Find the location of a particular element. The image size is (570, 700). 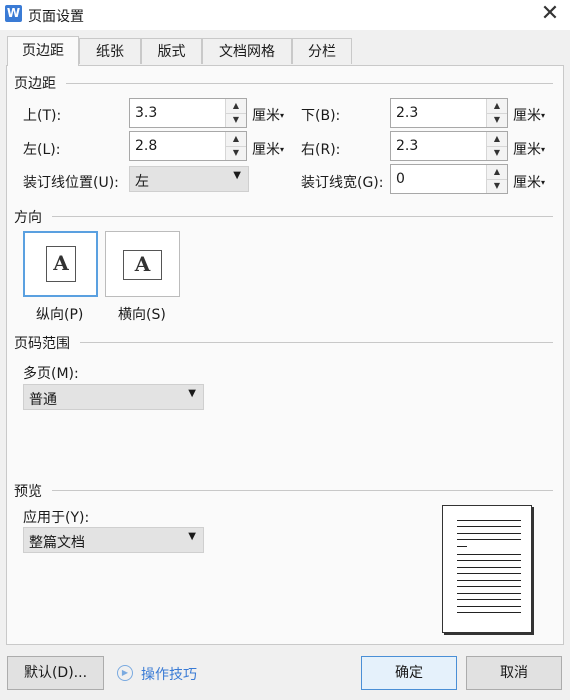

close-icon: ✕ is located at coordinates (550, 14).